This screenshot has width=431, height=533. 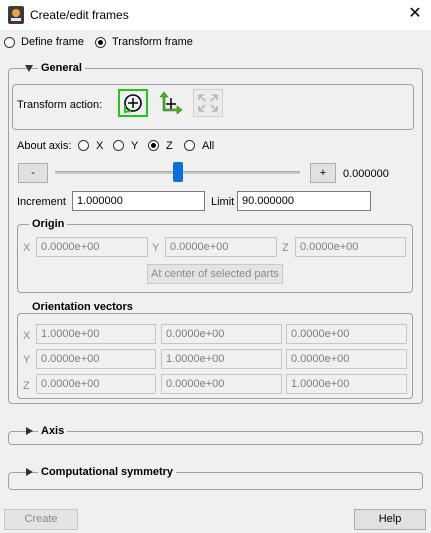 What do you see at coordinates (29, 68) in the screenshot?
I see `collapse-triangle-icon` at bounding box center [29, 68].